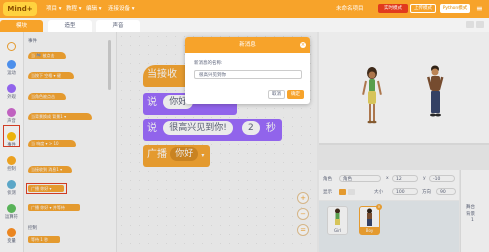 This screenshot has height=252, width=489. Describe the element at coordinates (303, 45) in the screenshot. I see `close-icon: ×` at that location.